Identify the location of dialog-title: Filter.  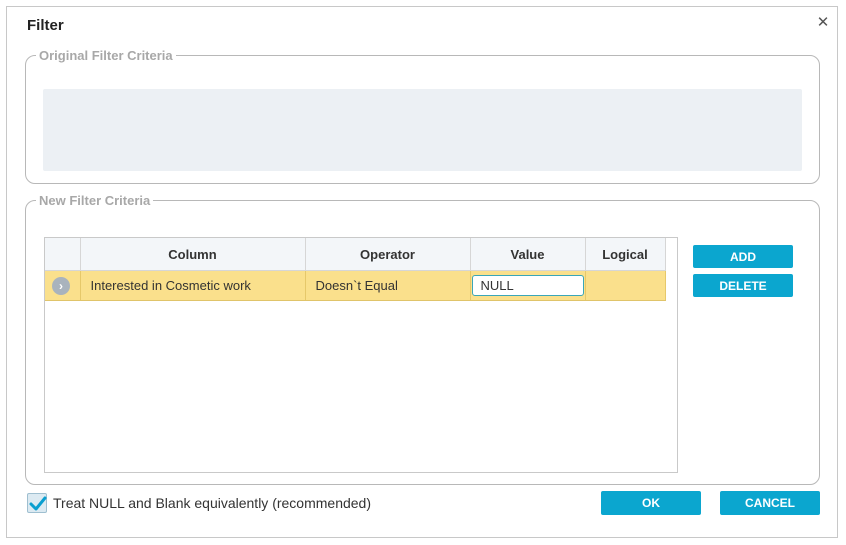
(45, 25).